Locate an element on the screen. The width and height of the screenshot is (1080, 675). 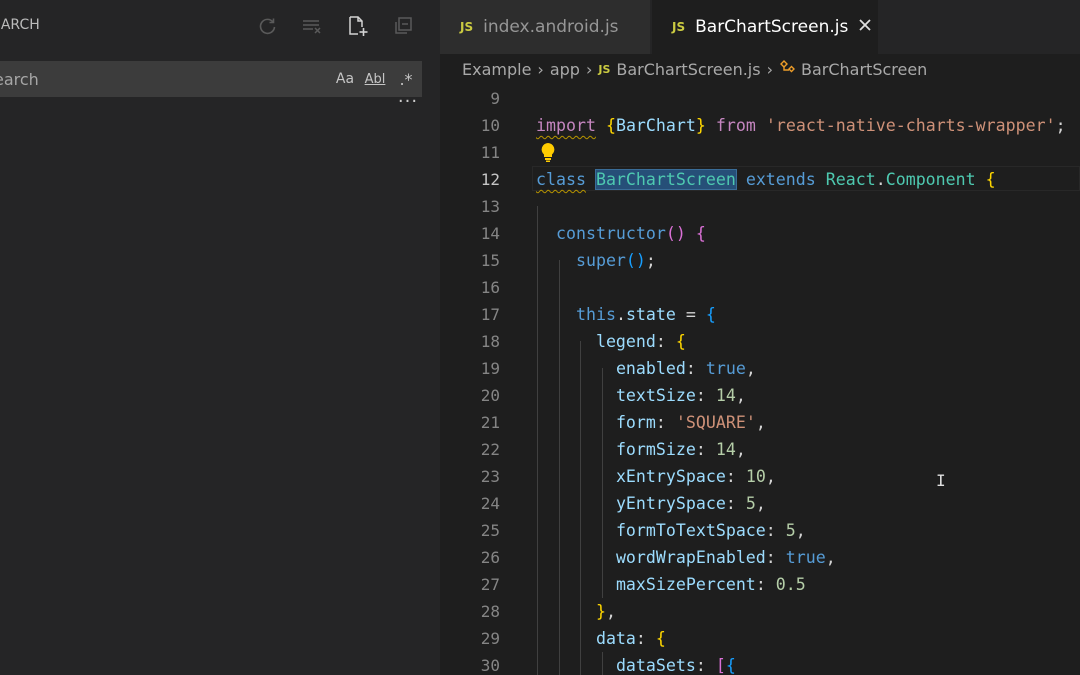
line-number: 13 is located at coordinates (490, 206).